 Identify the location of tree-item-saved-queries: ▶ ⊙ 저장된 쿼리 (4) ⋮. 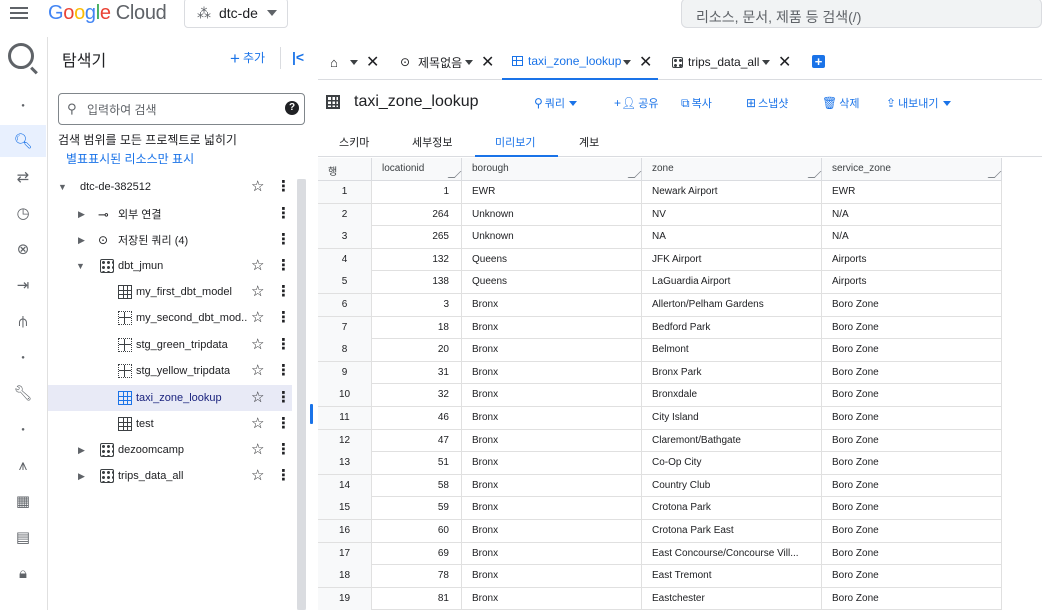
(170, 240).